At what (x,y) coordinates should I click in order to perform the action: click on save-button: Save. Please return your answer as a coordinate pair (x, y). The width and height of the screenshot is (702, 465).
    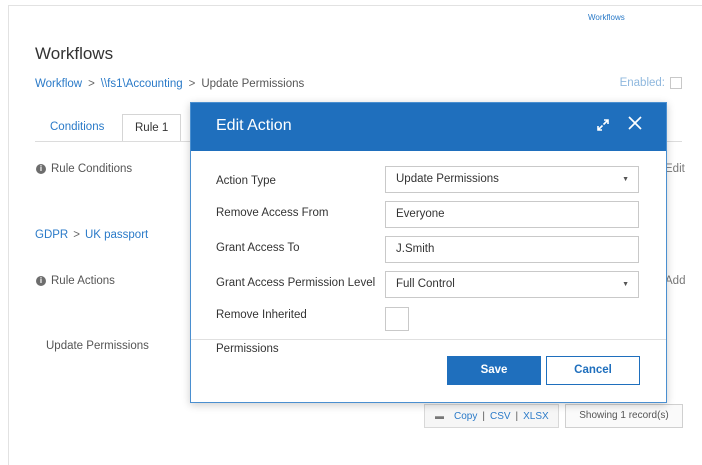
    Looking at the image, I should click on (494, 370).